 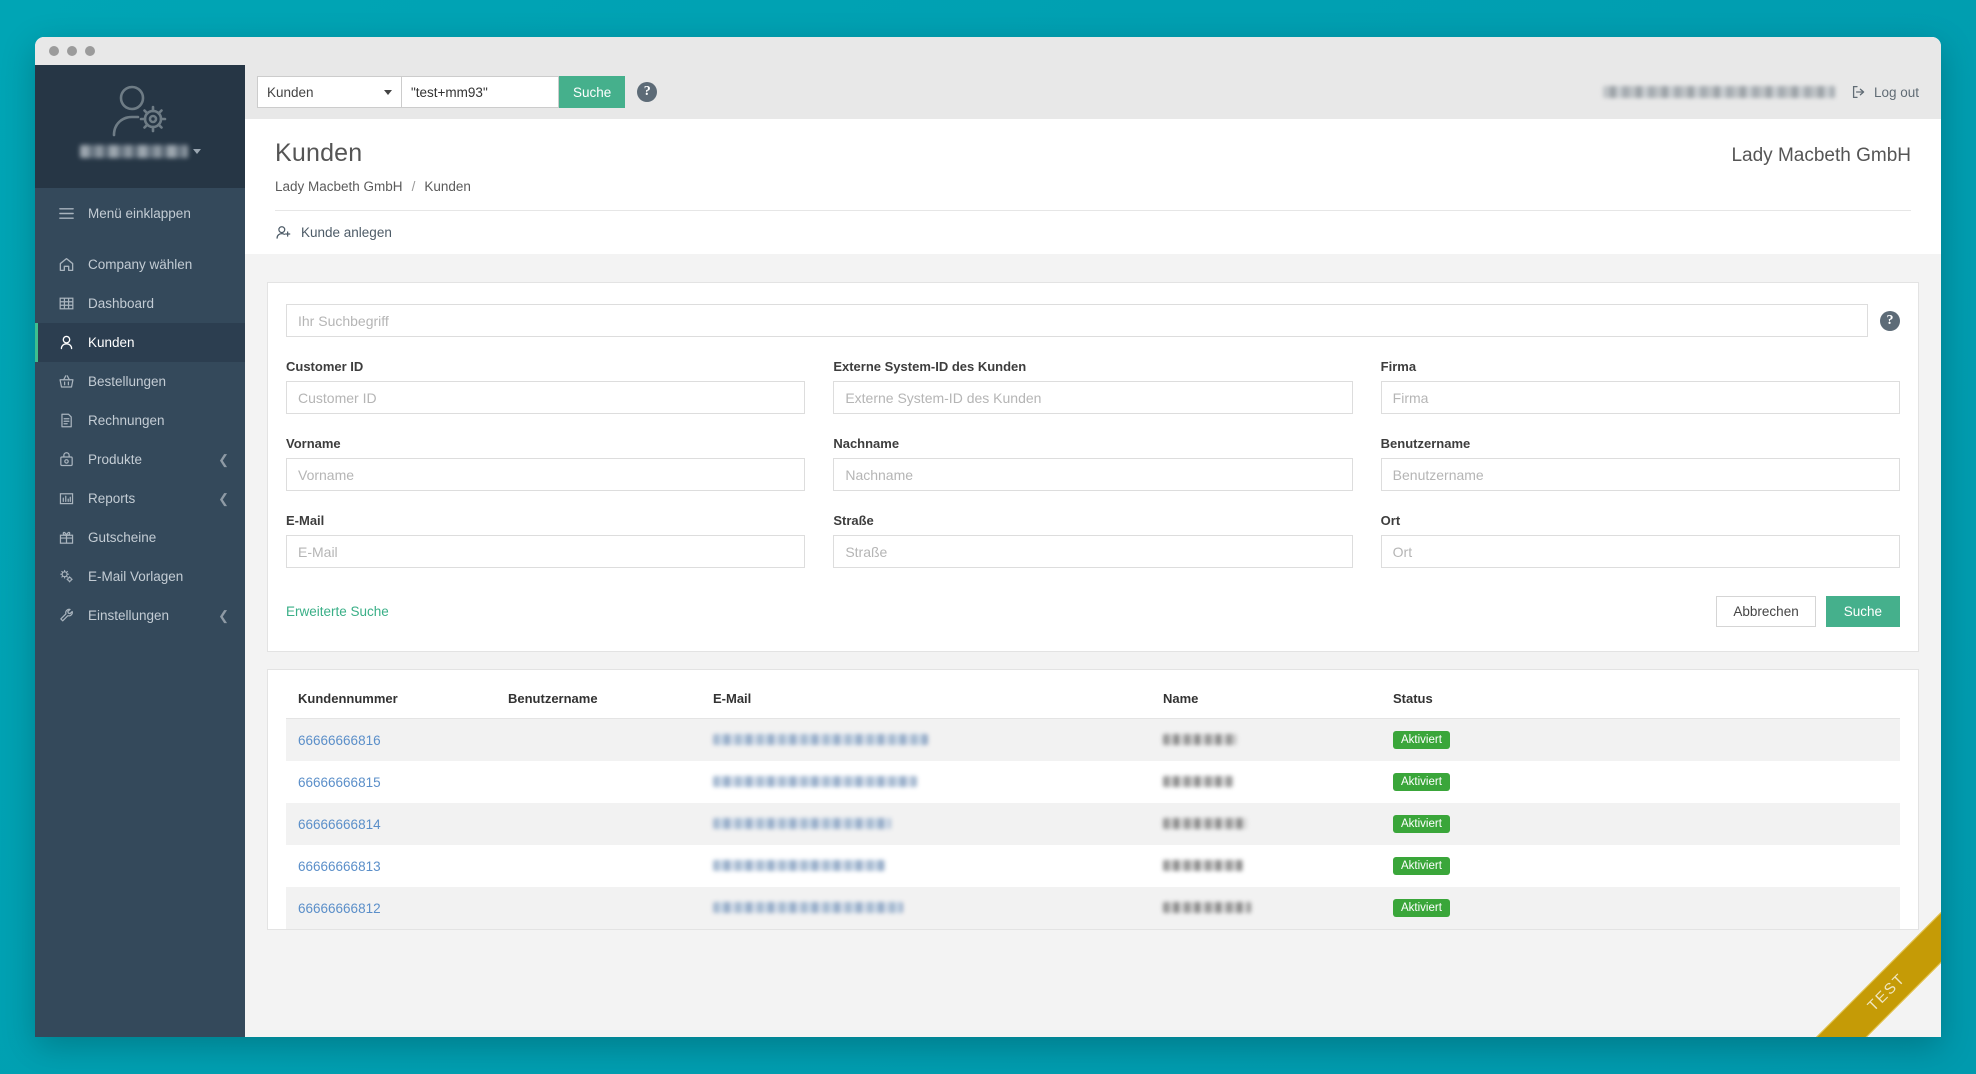 What do you see at coordinates (592, 92) in the screenshot?
I see `global-search-button: Suche` at bounding box center [592, 92].